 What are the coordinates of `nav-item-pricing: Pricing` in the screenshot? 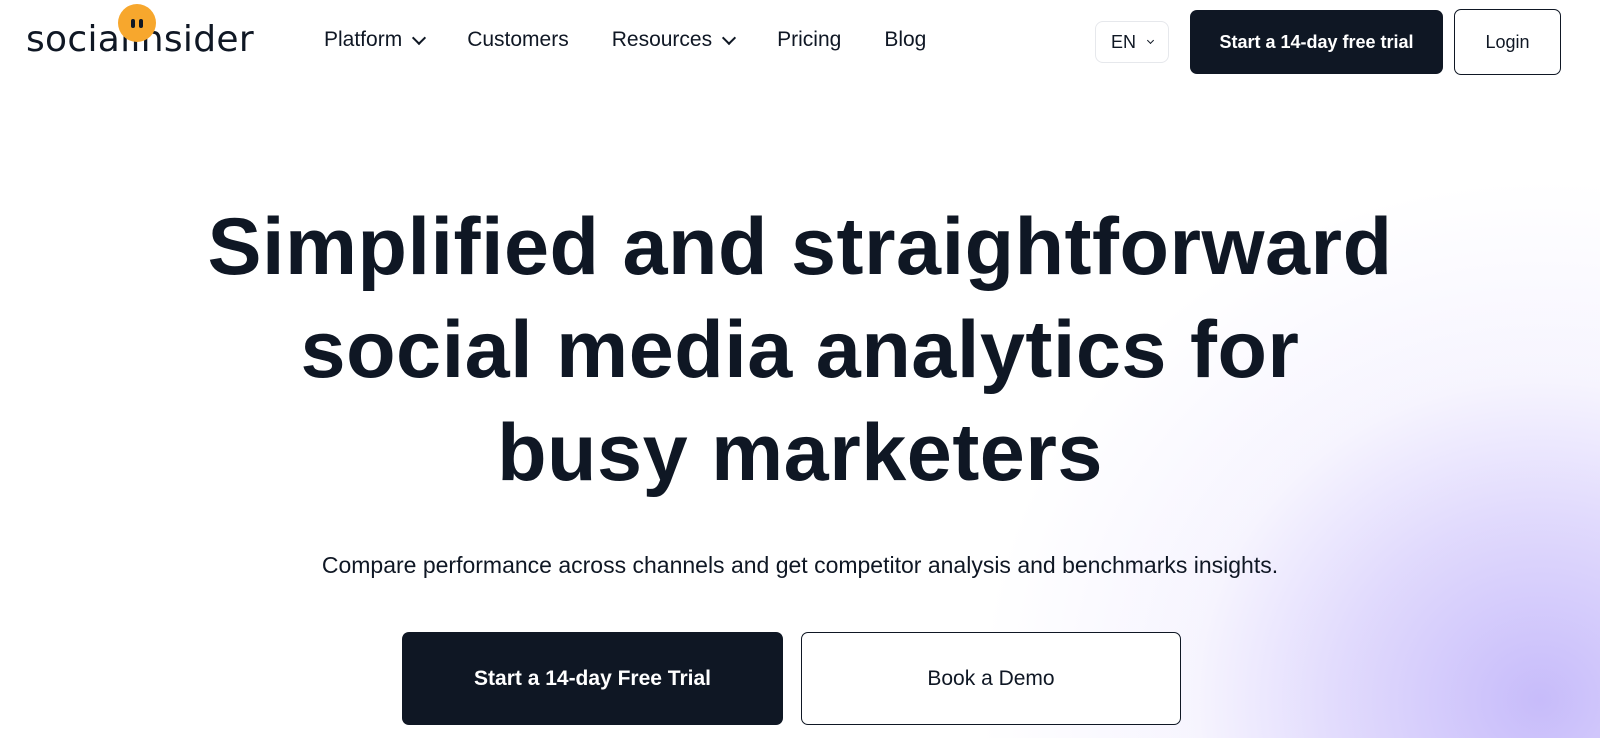 It's located at (809, 40).